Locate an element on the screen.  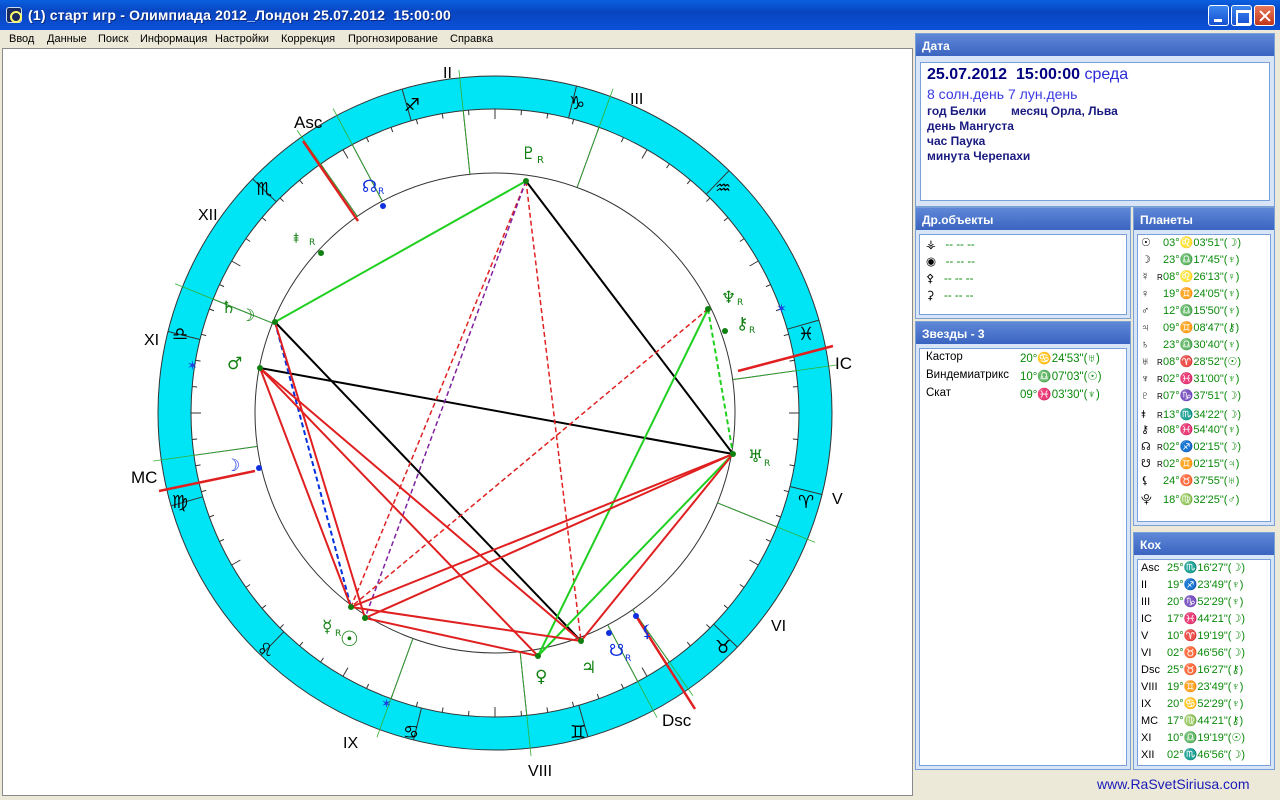
minimize-button is located at coordinates (1218, 15).